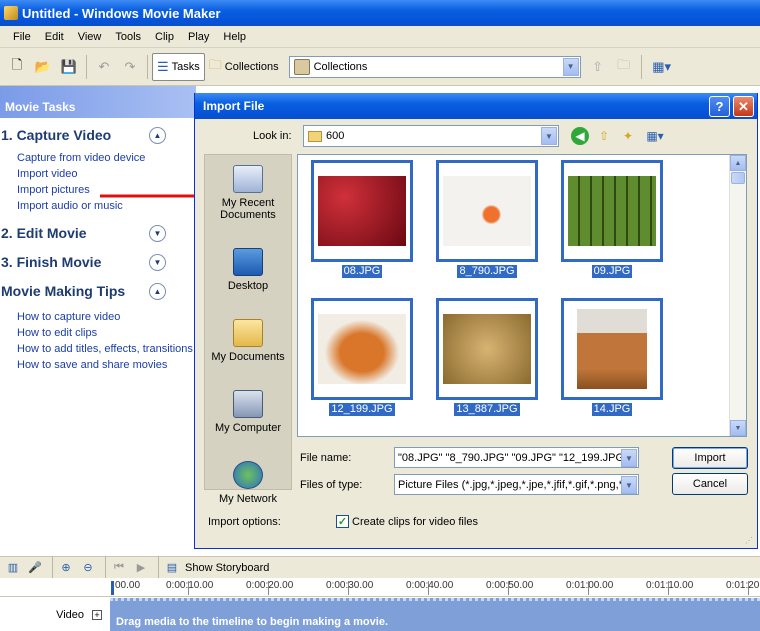 This screenshot has height=631, width=760. What do you see at coordinates (248, 190) in the screenshot?
I see `place-recent-documents: My Recent Documents` at bounding box center [248, 190].